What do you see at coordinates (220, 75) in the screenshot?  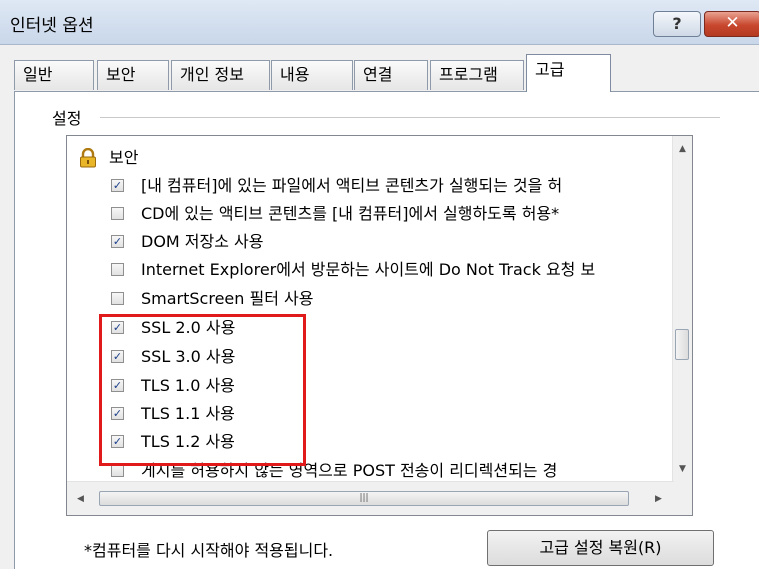 I see `tab-privacy: 개인 정보` at bounding box center [220, 75].